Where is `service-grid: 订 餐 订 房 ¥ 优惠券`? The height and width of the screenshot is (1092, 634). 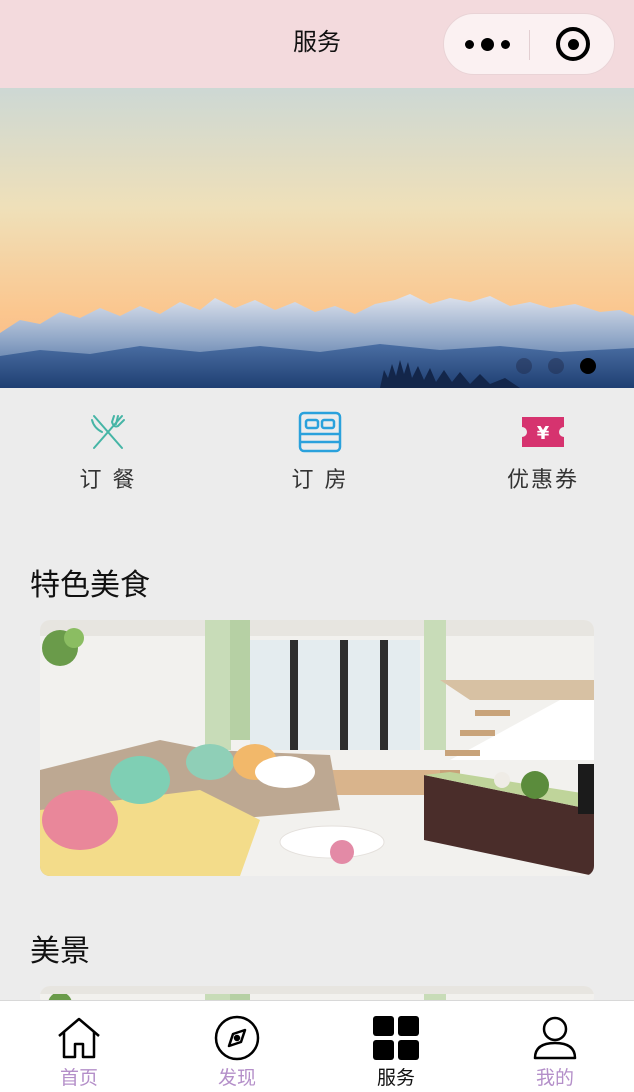
service-grid: 订 餐 订 房 ¥ 优惠券 is located at coordinates (317, 448).